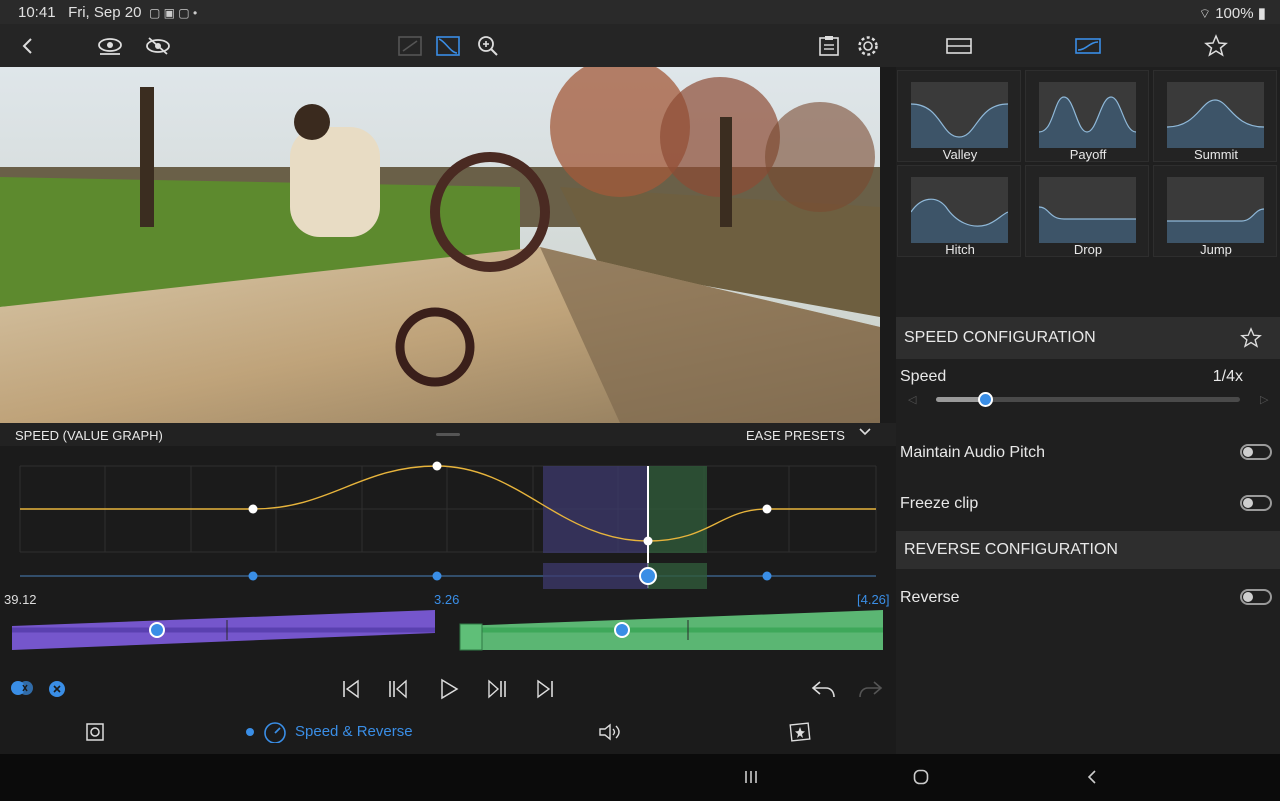 The width and height of the screenshot is (1280, 801). Describe the element at coordinates (960, 249) in the screenshot. I see `preset-label: Hitch` at that location.